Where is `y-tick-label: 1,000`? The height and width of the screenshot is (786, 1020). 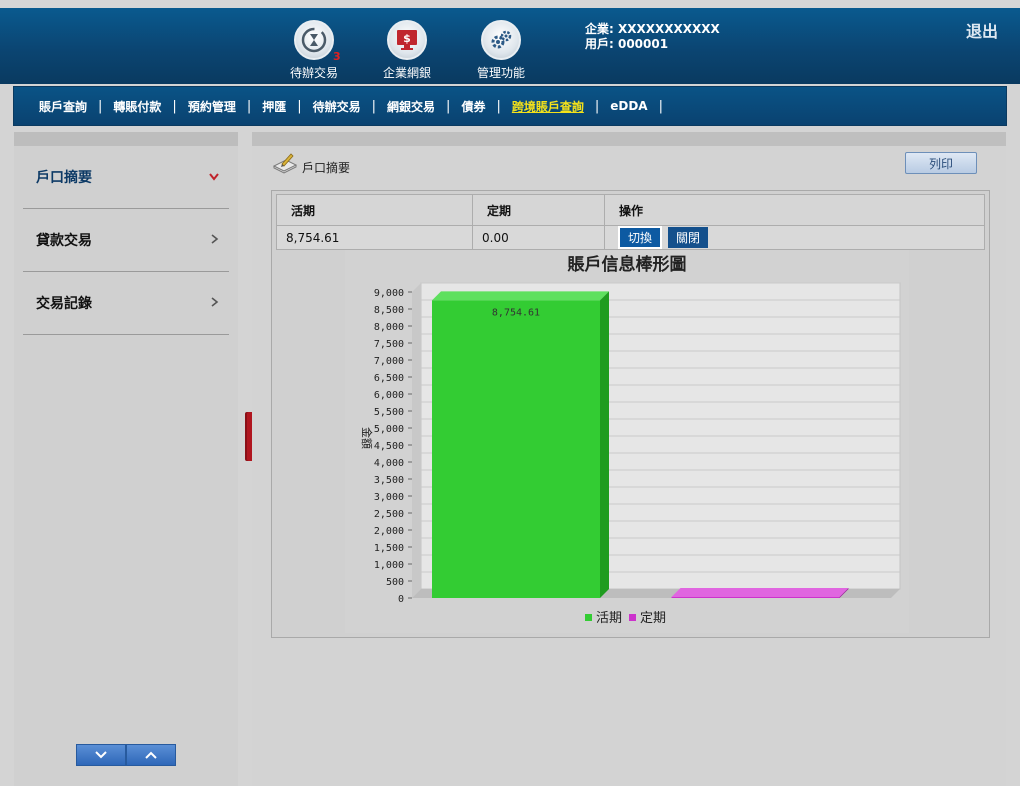 y-tick-label: 1,000 is located at coordinates (389, 565).